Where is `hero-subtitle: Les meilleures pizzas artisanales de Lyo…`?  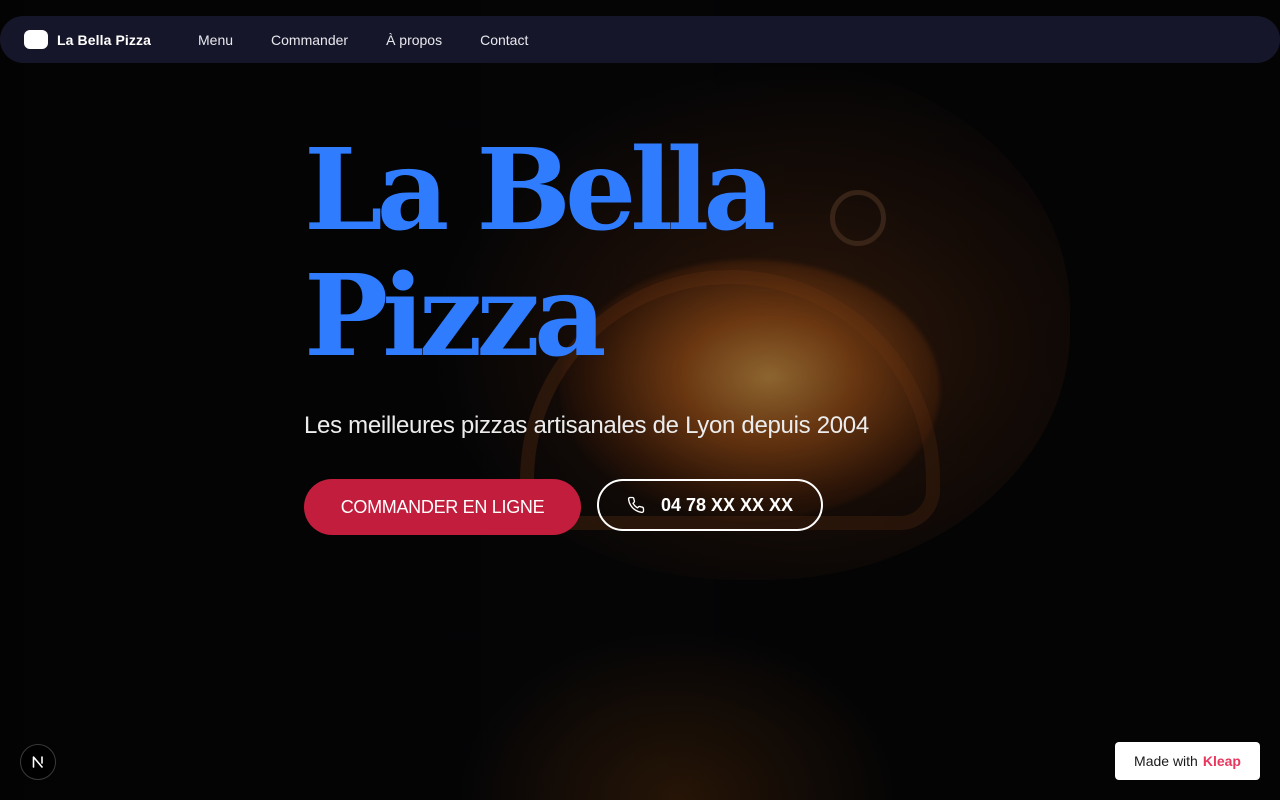 hero-subtitle: Les meilleures pizzas artisanales de Lyo… is located at coordinates (586, 425).